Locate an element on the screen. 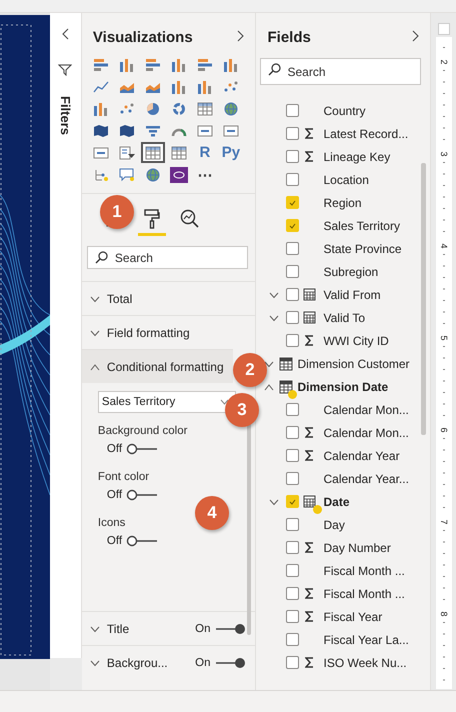 The width and height of the screenshot is (456, 712). section-header: Backgrou... On is located at coordinates (168, 662).